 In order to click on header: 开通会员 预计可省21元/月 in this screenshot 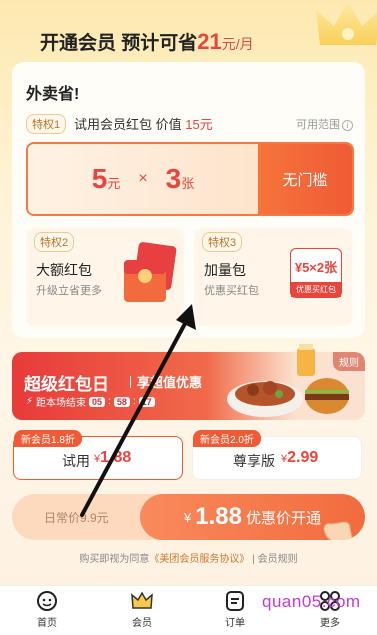, I will do `click(188, 35)`.